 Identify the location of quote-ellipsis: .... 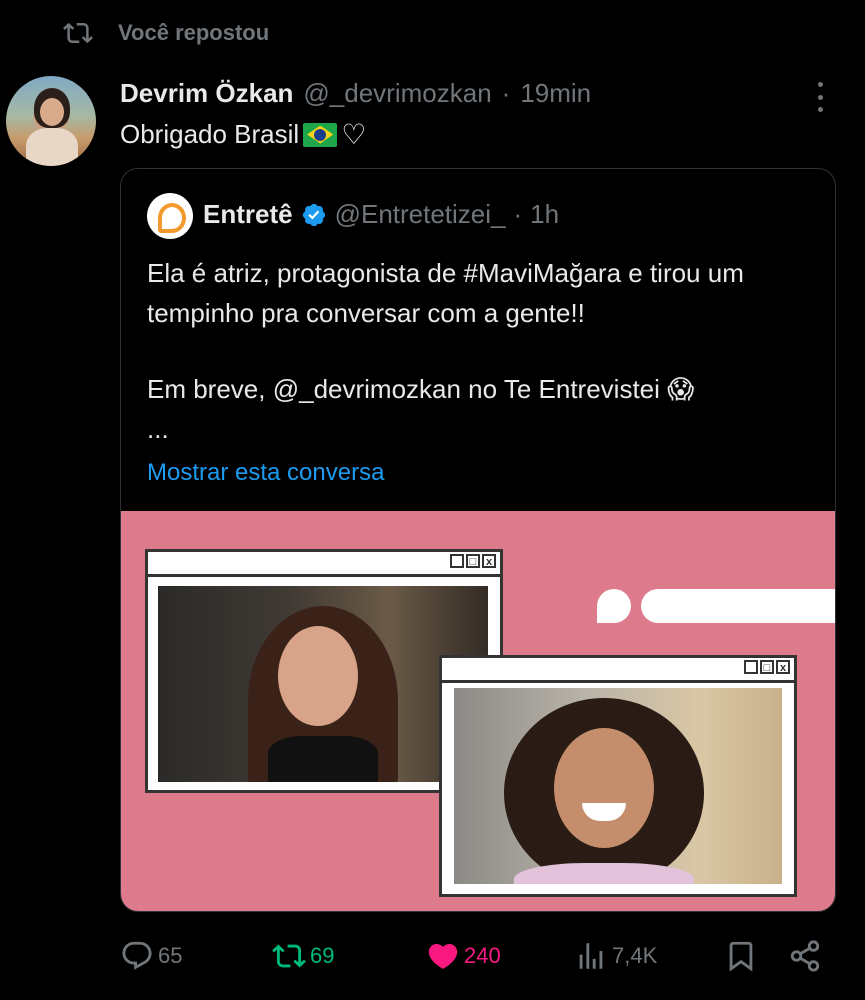
(158, 429).